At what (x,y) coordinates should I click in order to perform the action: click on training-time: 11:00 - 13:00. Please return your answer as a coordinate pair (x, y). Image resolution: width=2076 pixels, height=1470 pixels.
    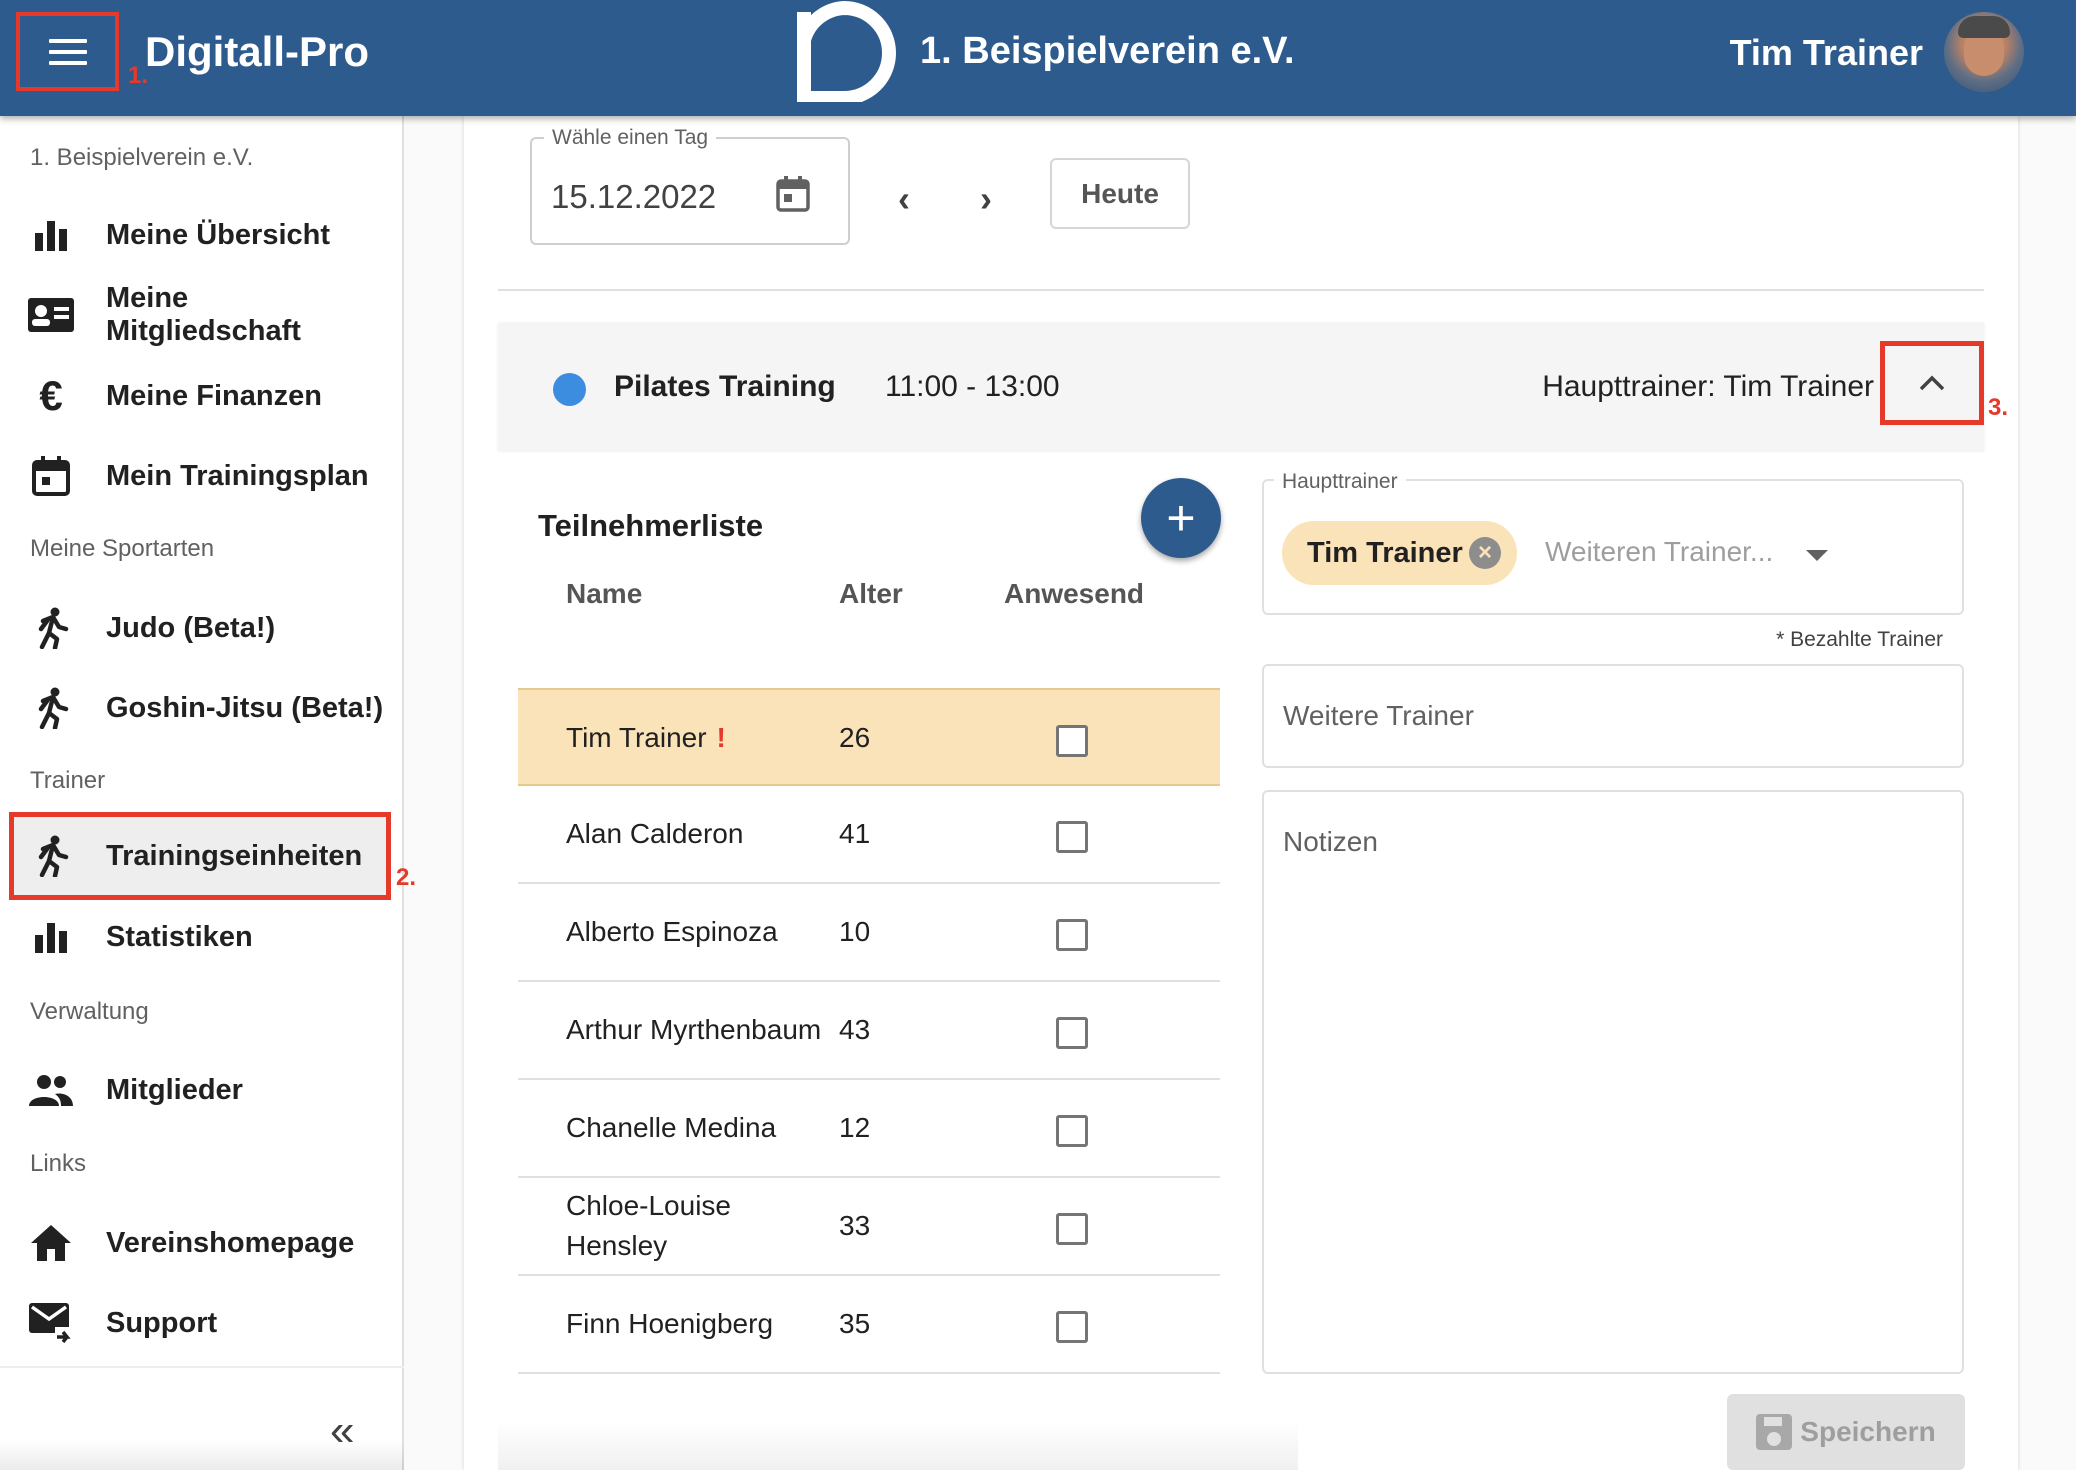
    Looking at the image, I should click on (972, 386).